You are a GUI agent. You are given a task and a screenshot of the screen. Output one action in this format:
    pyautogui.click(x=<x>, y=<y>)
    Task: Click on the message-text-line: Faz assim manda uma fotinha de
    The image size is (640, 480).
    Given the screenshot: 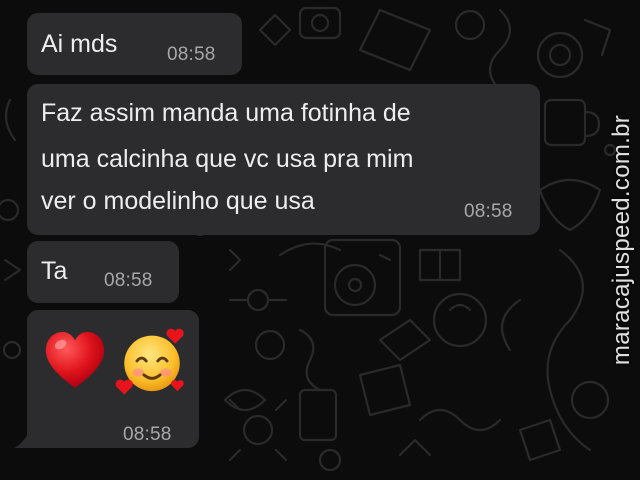 What is the action you would take?
    pyautogui.click(x=226, y=113)
    